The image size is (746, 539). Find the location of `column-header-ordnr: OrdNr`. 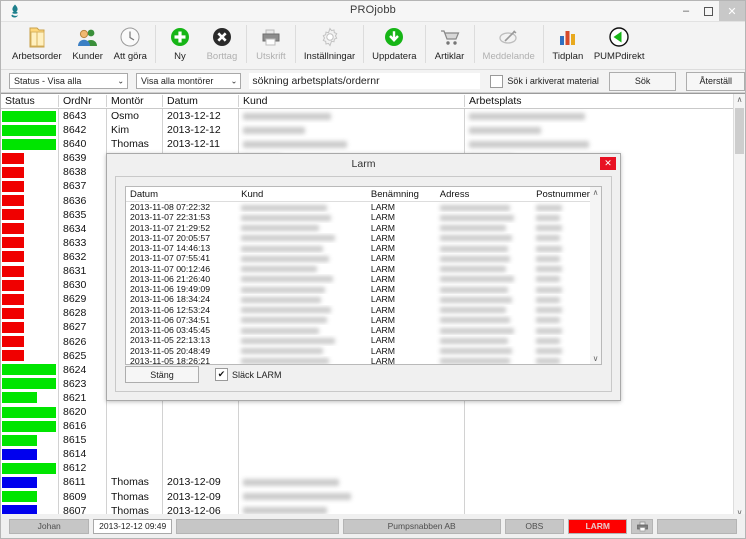

column-header-ordnr: OrdNr is located at coordinates (83, 101).